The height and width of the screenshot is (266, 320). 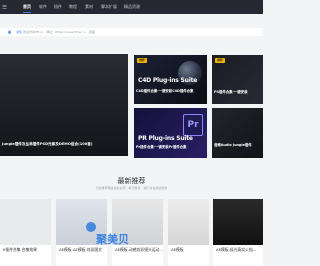 I want to click on c4d-caption: C4D插件合集-一键安装C4D插件合集, so click(x=164, y=91).